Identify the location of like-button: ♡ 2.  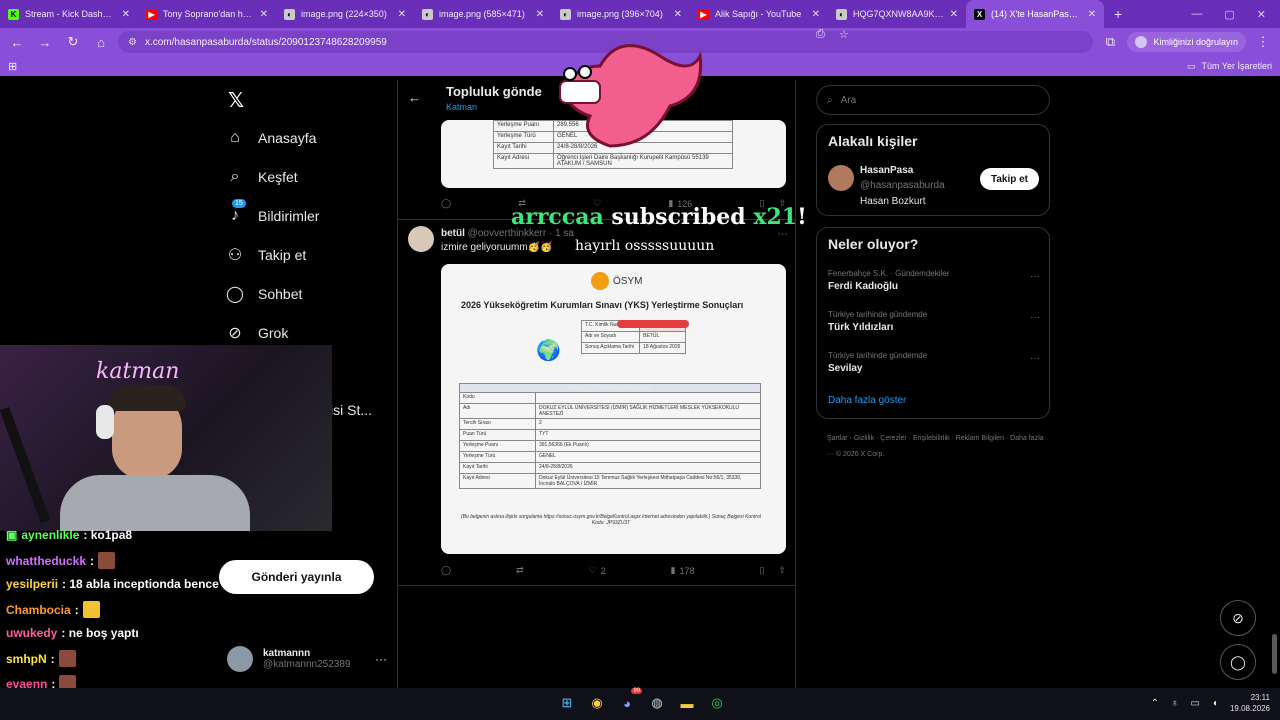
(597, 570).